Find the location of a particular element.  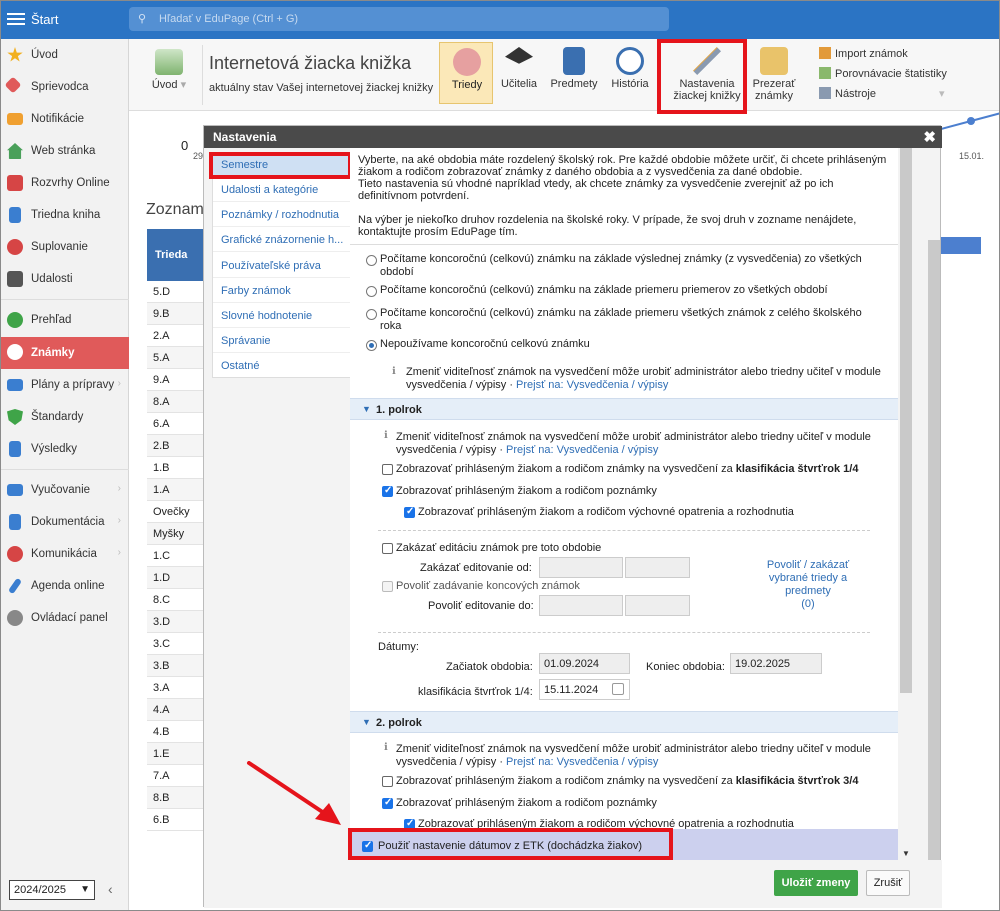

nav-poznamky: Poznámky / rozhodnutia is located at coordinates (283, 215).